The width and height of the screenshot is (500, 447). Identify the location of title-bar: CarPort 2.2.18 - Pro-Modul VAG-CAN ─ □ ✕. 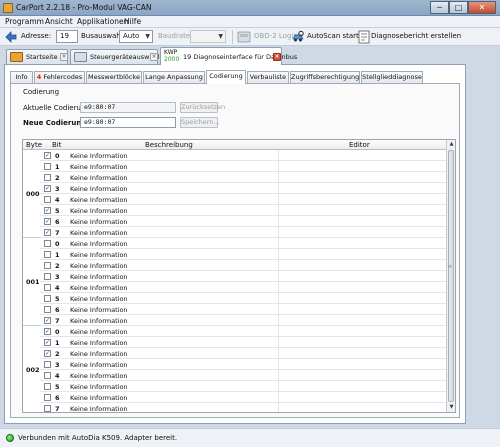
(250, 8).